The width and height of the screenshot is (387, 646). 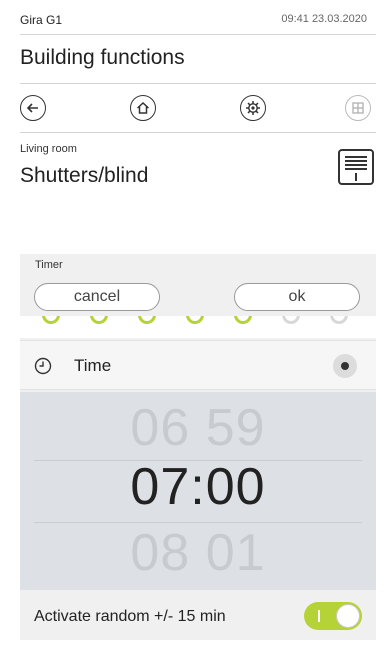 I want to click on grid-button, so click(x=358, y=108).